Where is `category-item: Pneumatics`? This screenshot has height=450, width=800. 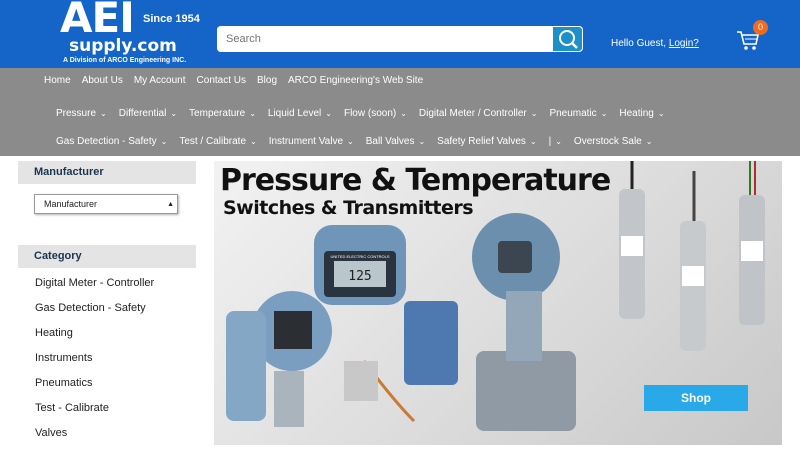 category-item: Pneumatics is located at coordinates (107, 383).